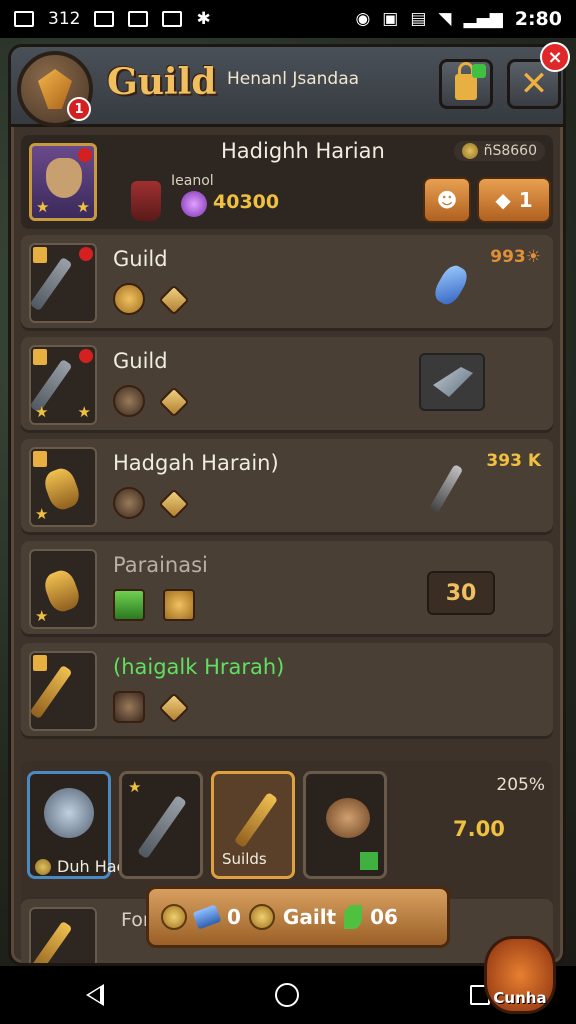 The height and width of the screenshot is (1024, 576). I want to click on list-item: ★ Hadgah Harain) 393 K, so click(287, 487).